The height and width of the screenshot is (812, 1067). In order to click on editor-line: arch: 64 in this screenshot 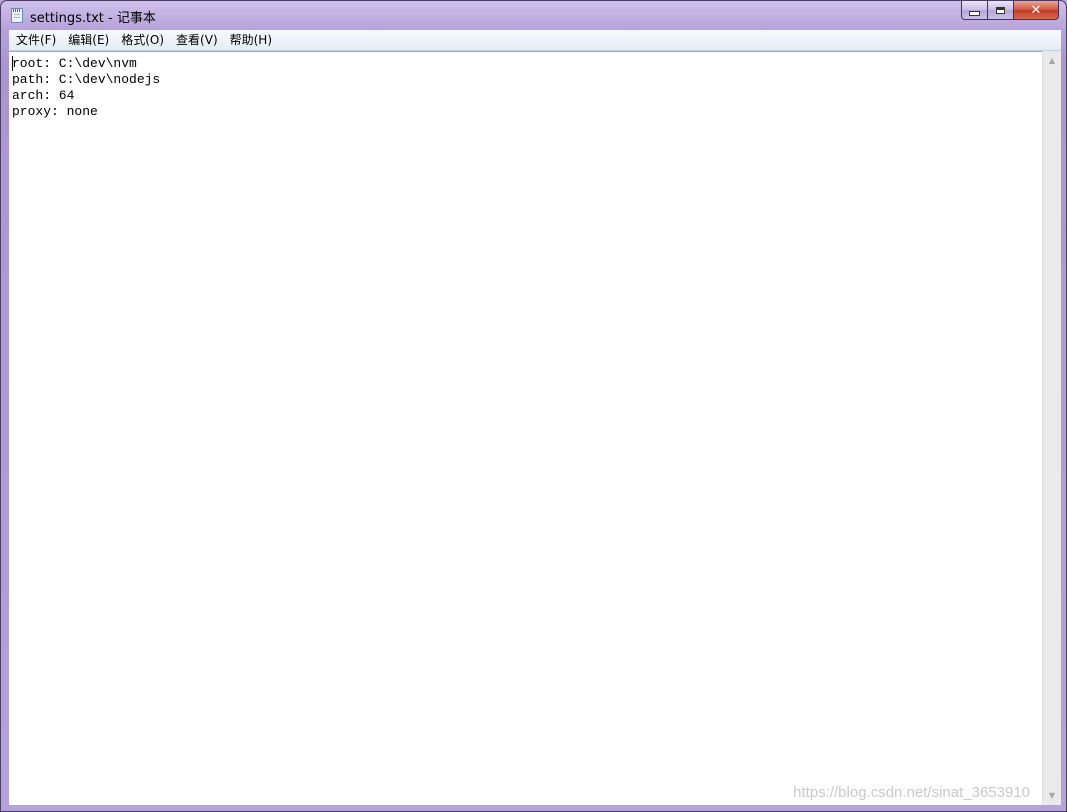, I will do `click(43, 95)`.